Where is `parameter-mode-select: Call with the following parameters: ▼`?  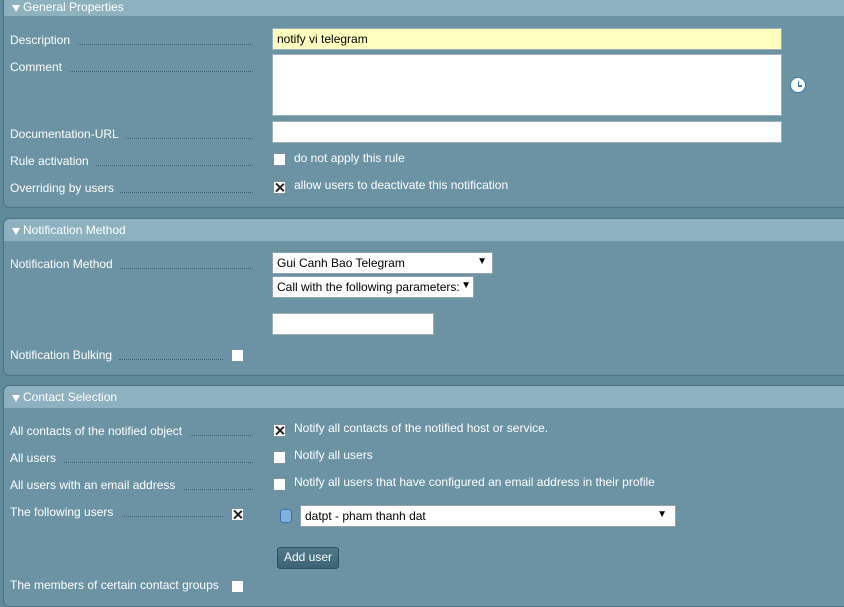
parameter-mode-select: Call with the following parameters: ▼ is located at coordinates (373, 287).